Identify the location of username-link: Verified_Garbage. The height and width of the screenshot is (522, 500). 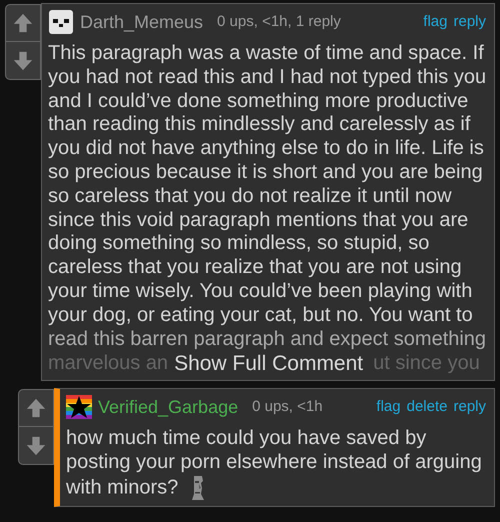
(168, 407).